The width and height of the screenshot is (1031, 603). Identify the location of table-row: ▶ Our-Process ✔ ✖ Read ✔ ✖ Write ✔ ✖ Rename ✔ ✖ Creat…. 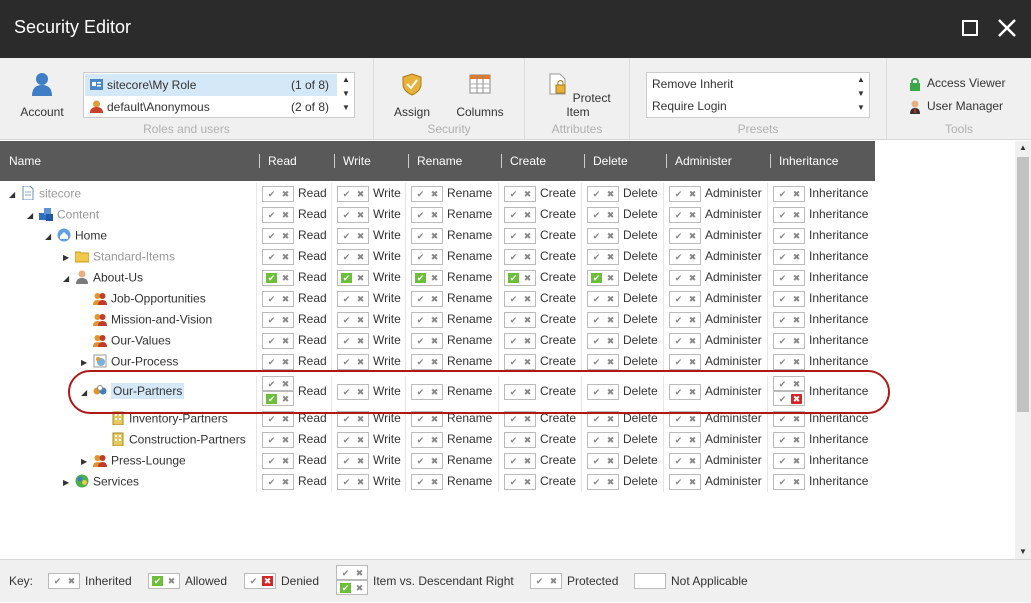
(437, 361).